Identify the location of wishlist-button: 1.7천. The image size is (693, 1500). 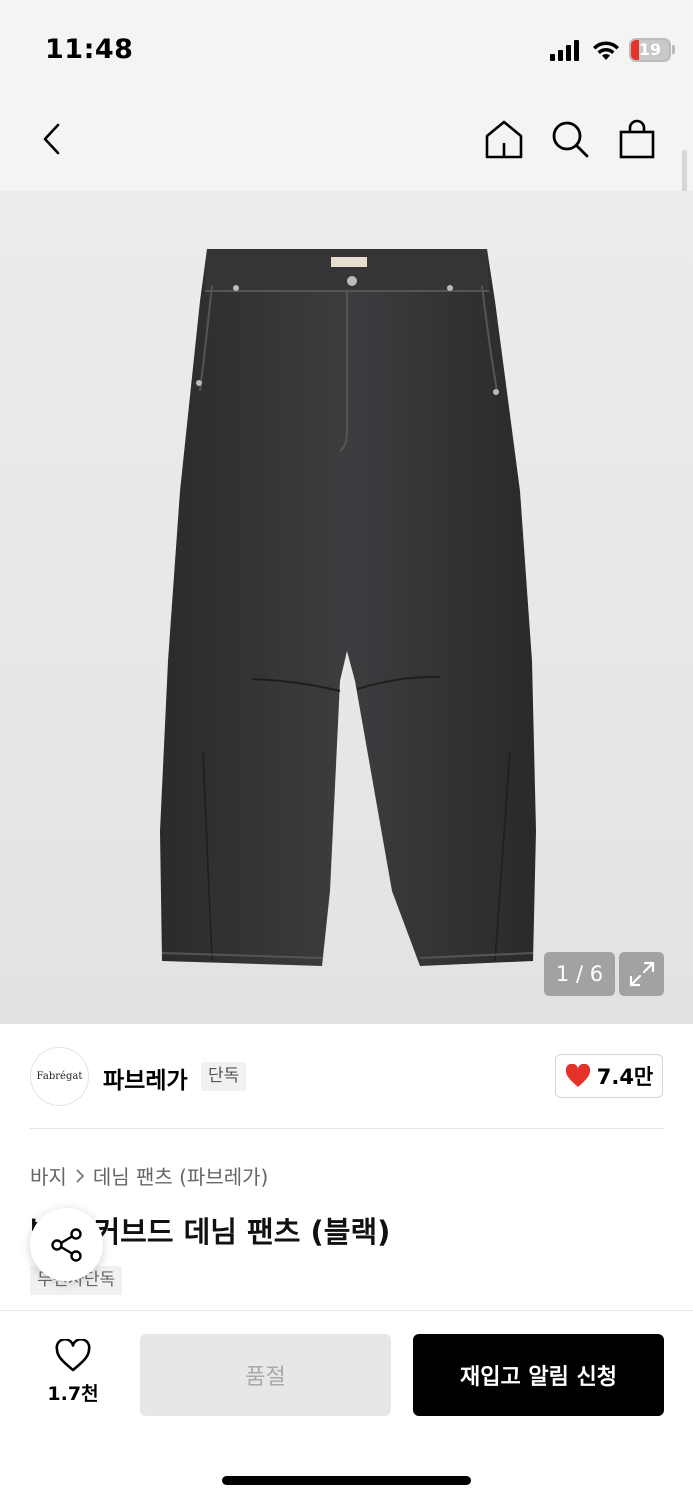
(73, 1372).